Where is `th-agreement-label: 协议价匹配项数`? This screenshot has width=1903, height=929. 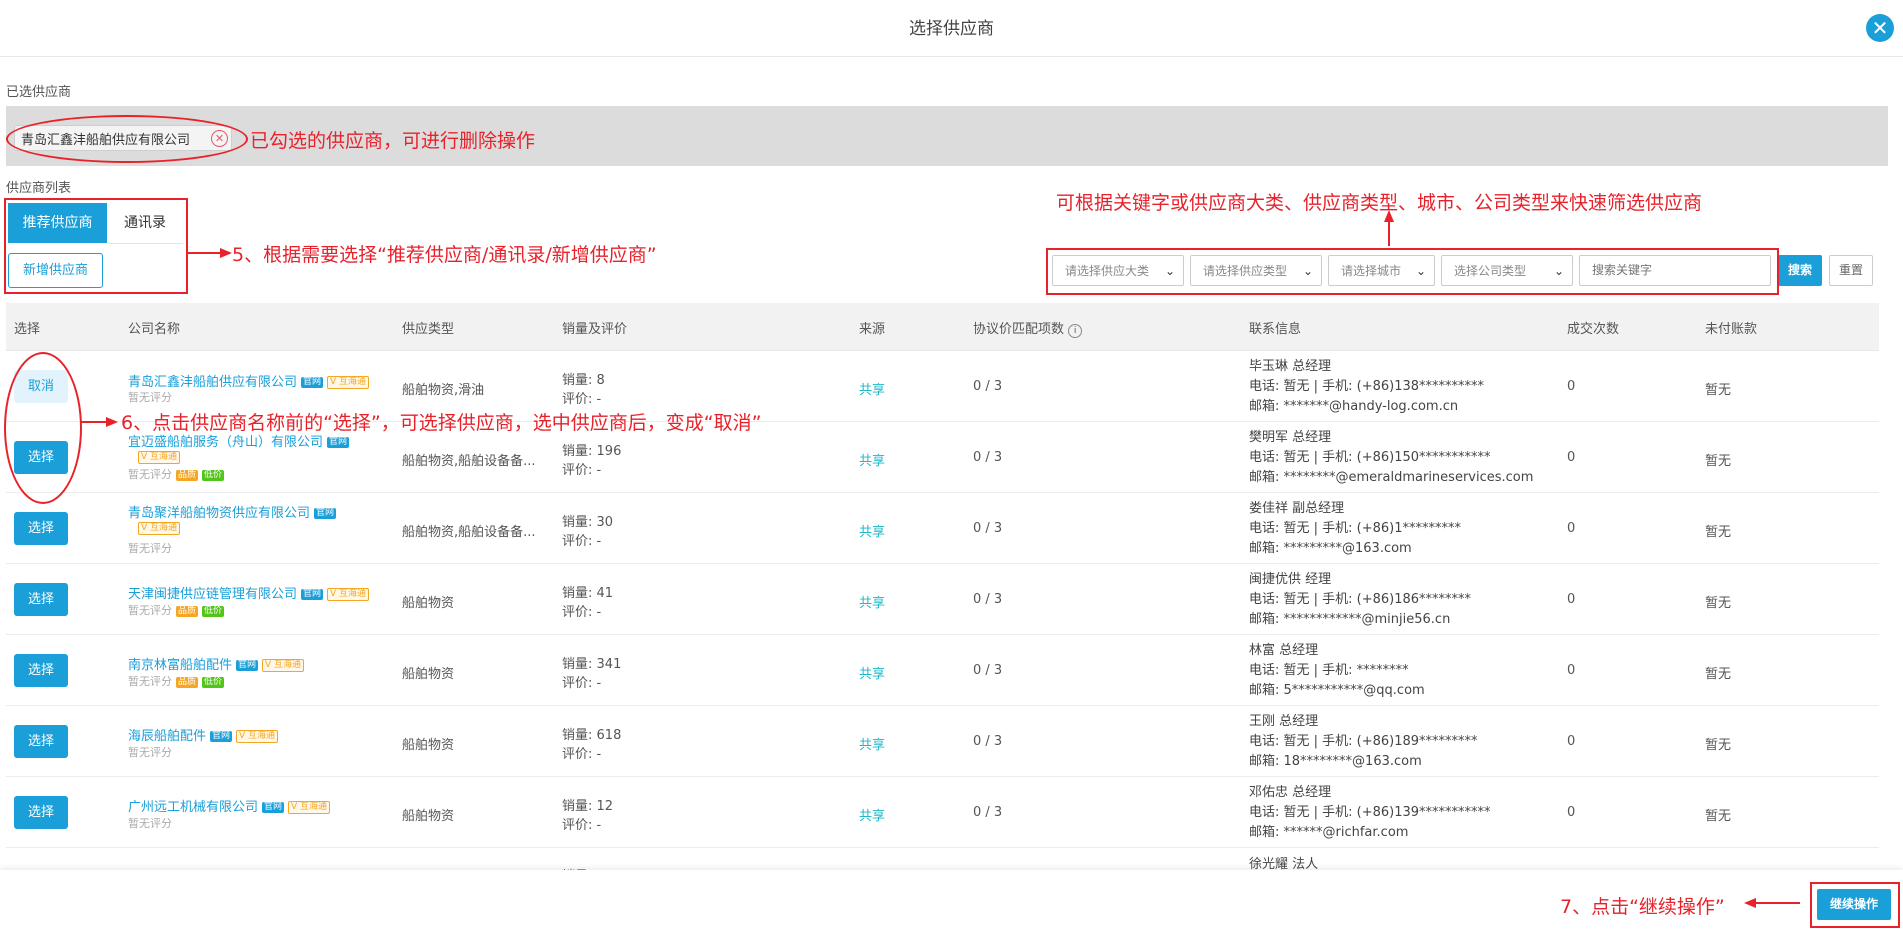 th-agreement-label: 协议价匹配项数 is located at coordinates (1019, 329).